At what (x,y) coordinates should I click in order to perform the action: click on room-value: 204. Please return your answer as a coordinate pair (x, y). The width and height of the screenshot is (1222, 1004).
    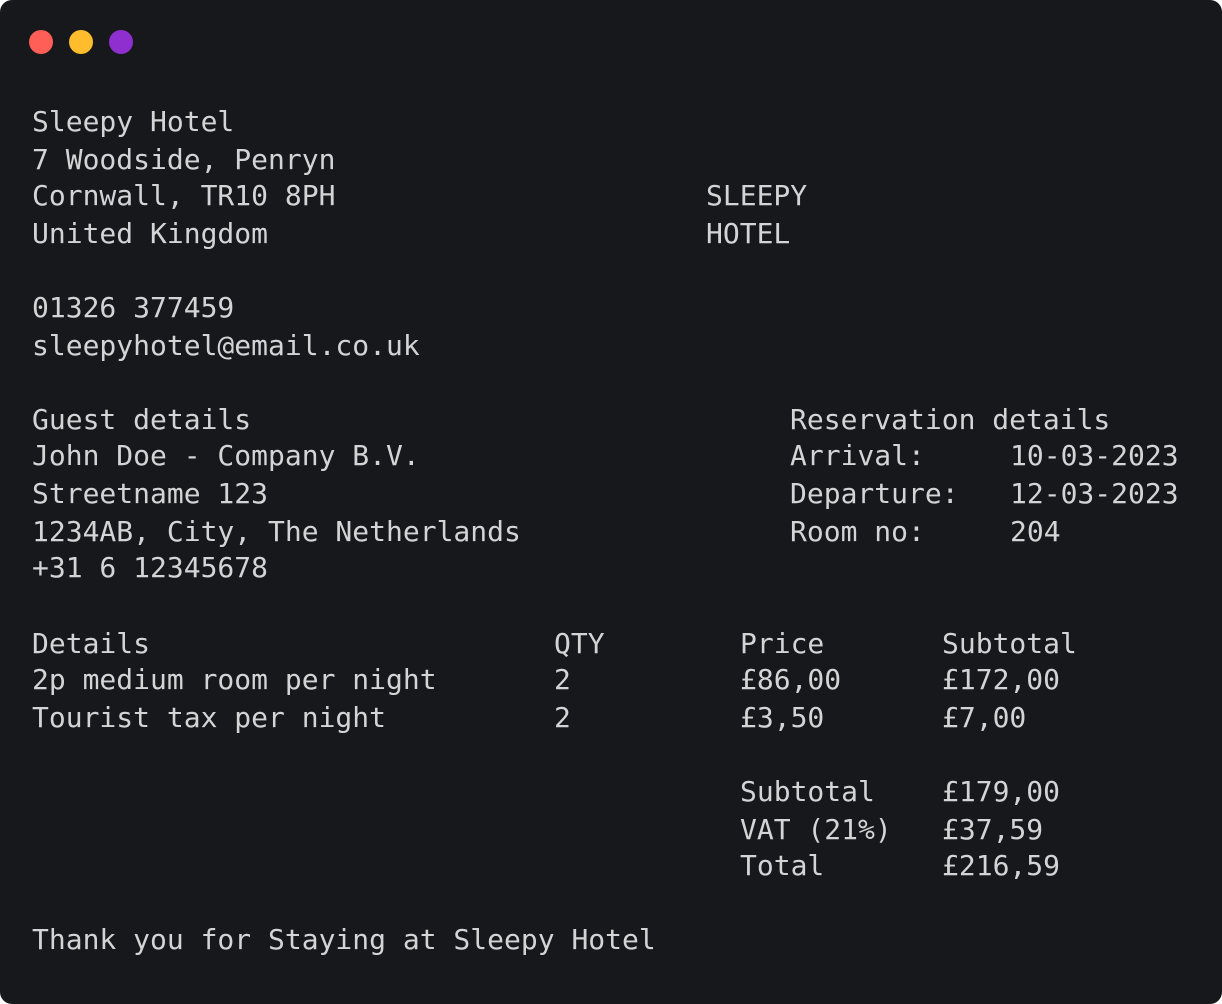
    Looking at the image, I should click on (1035, 531).